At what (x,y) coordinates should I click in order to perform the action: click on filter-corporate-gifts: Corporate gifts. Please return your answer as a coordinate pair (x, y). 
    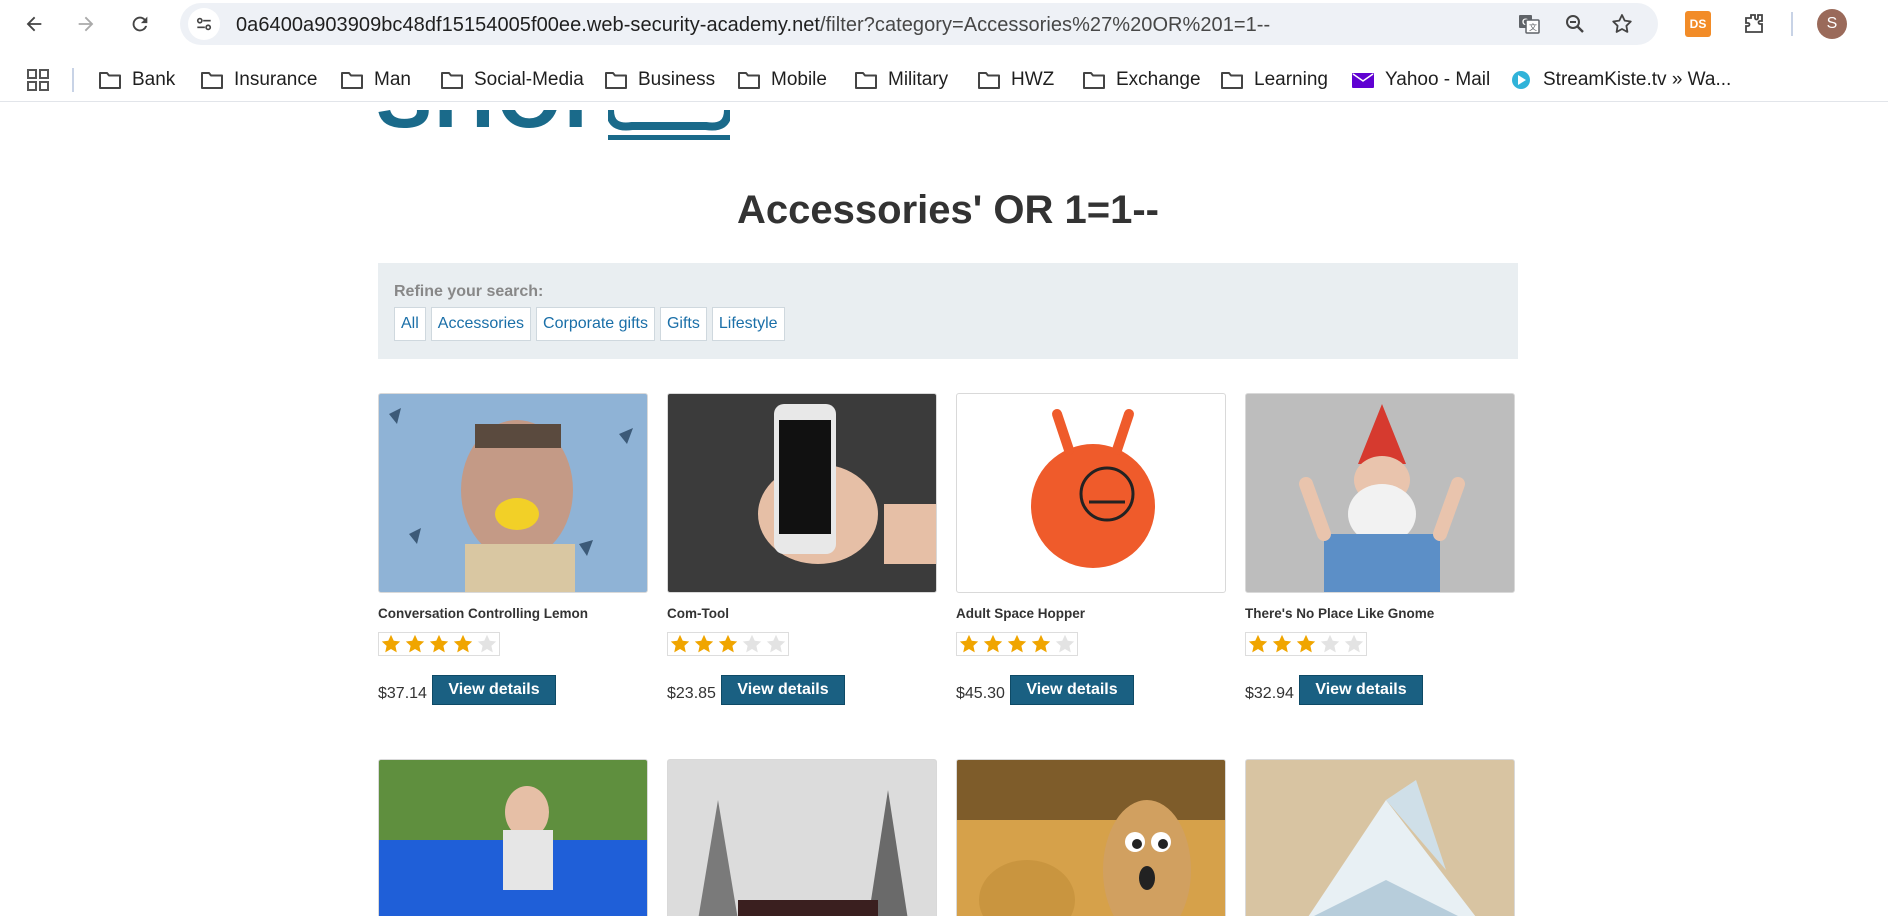
    Looking at the image, I should click on (595, 324).